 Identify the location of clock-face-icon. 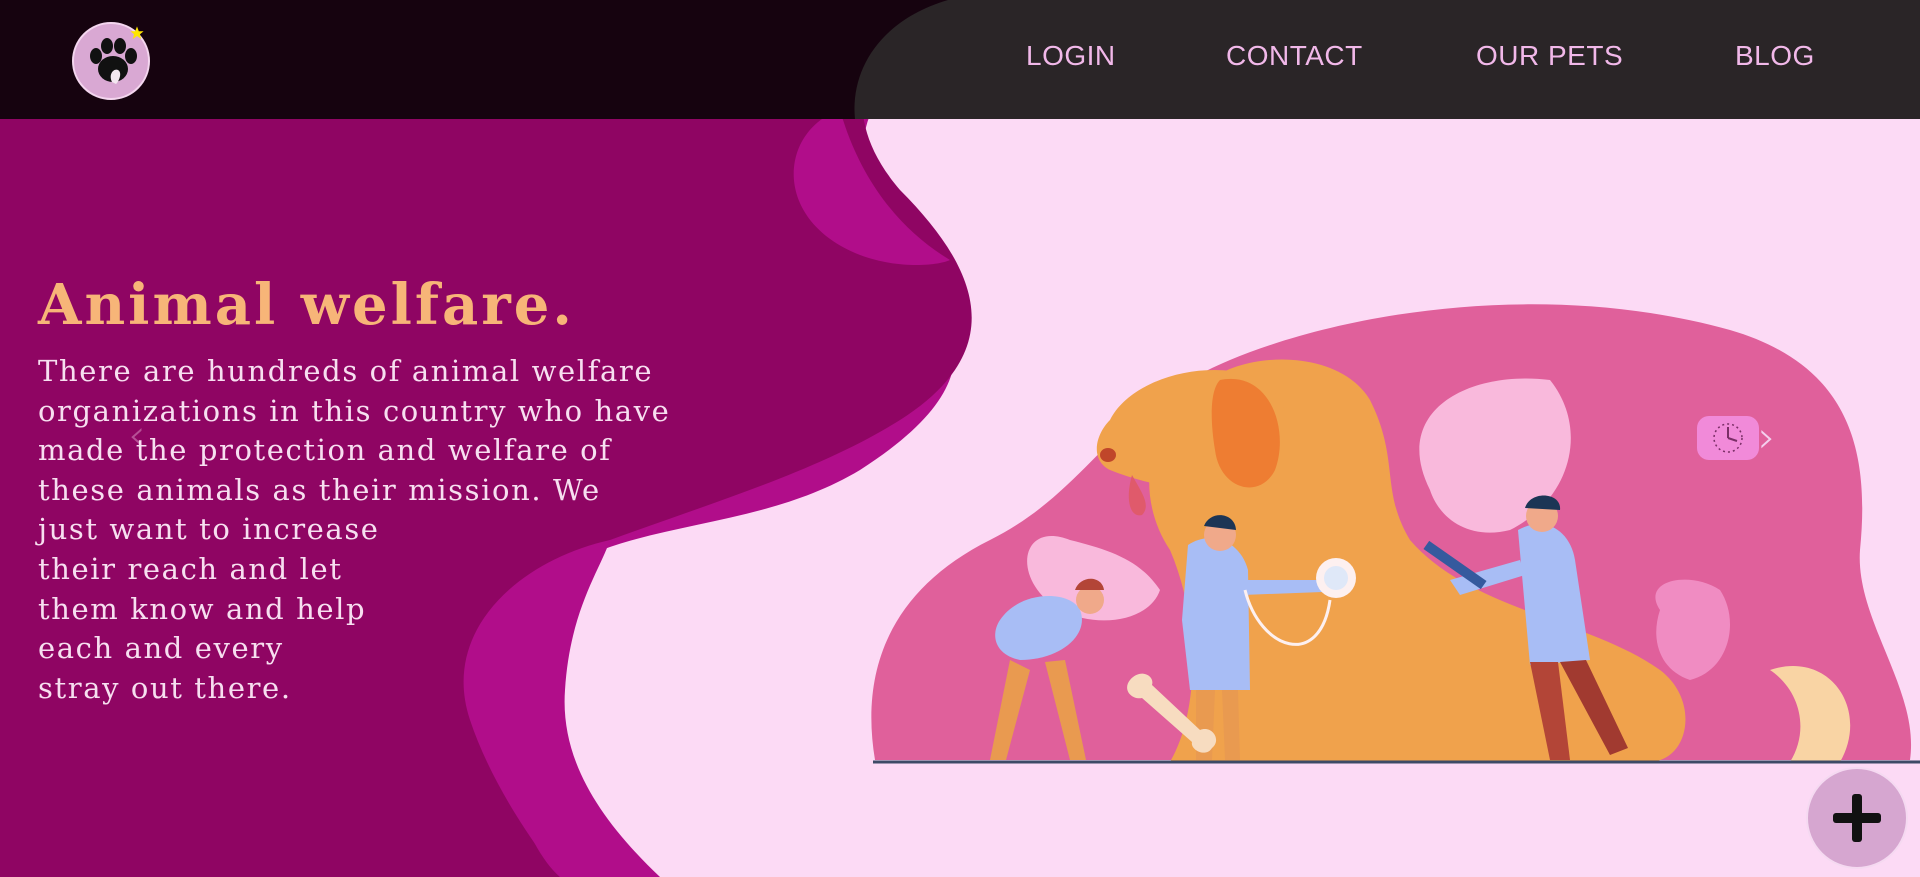
(1728, 438).